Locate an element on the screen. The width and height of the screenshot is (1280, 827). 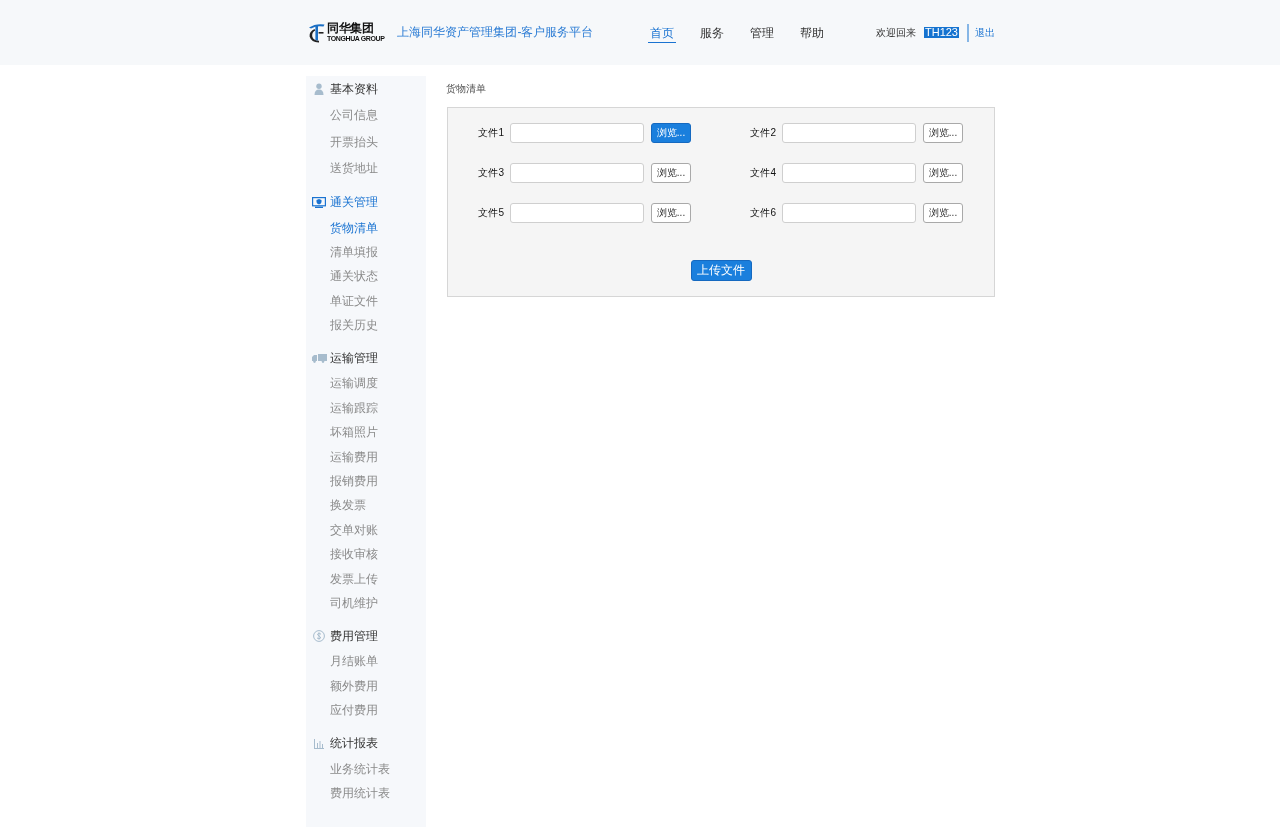
page-title: 货物清单 is located at coordinates (466, 88).